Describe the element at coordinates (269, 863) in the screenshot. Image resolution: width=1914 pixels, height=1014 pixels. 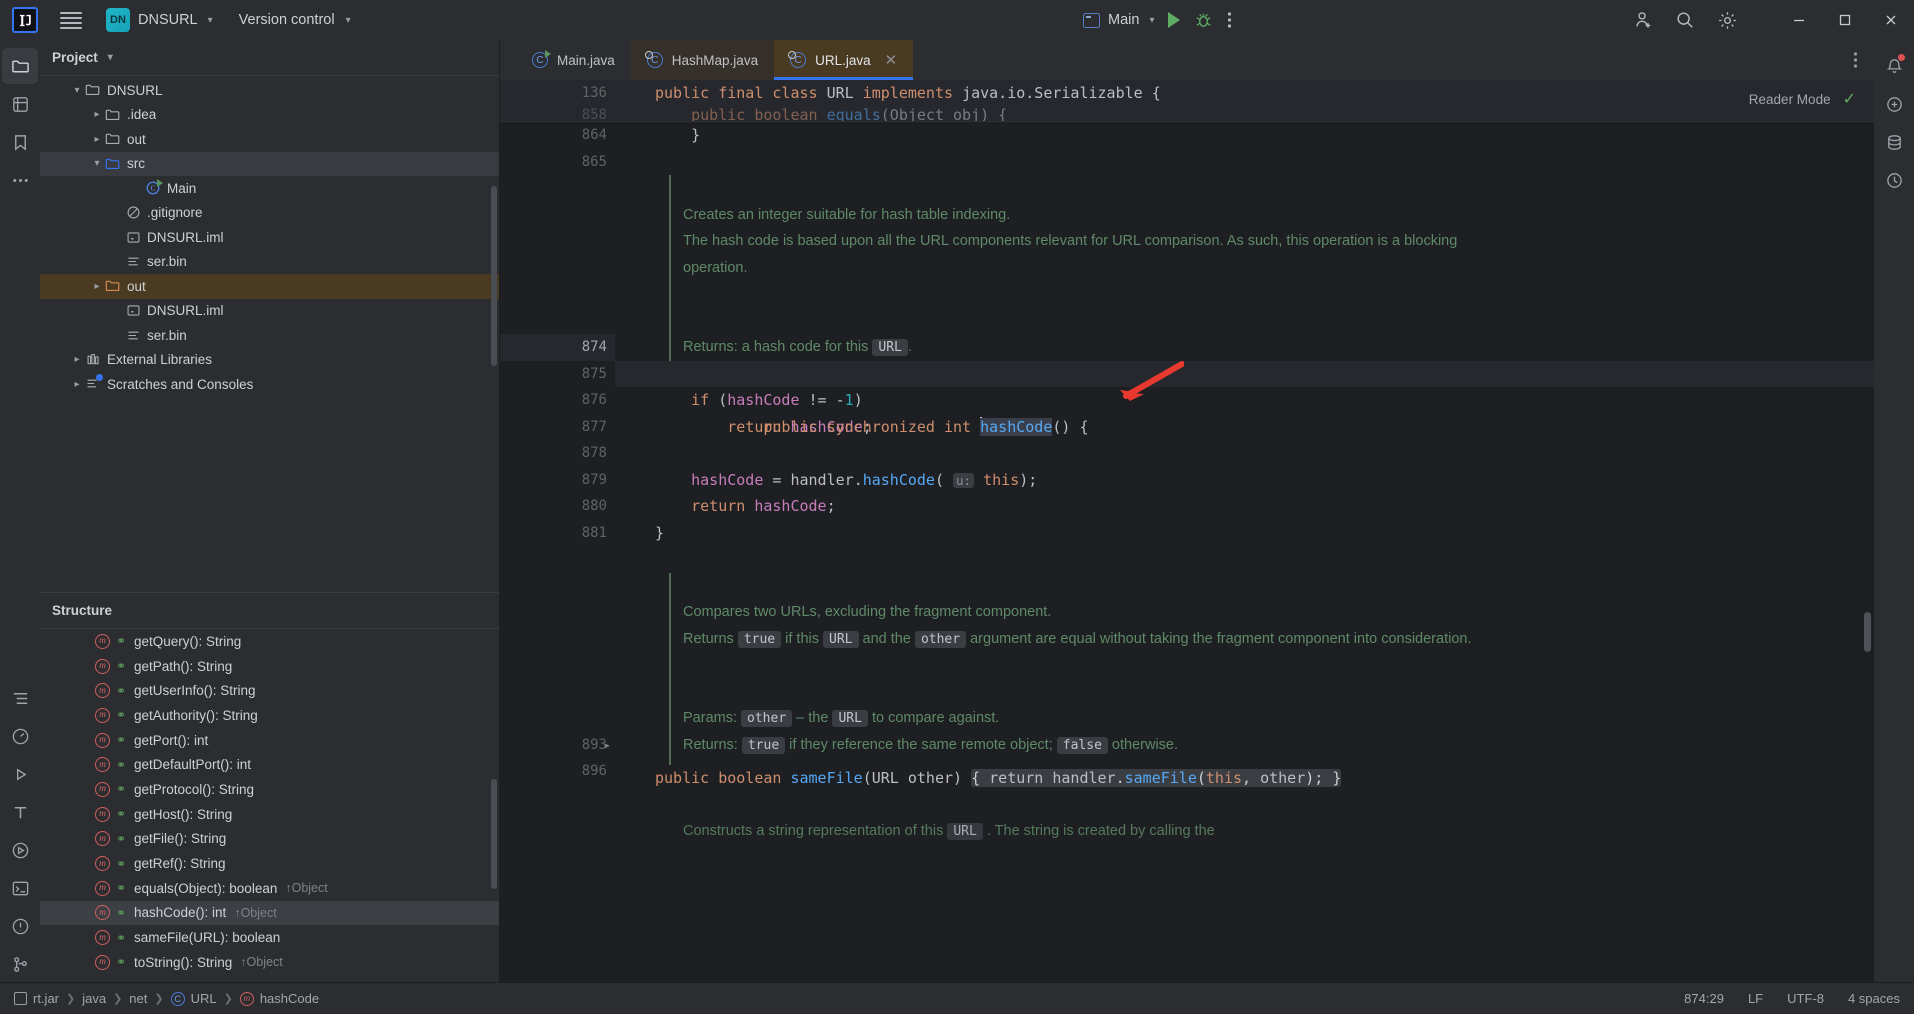
I see `structure-item-getRef: m ⚭ getRef(): String` at that location.